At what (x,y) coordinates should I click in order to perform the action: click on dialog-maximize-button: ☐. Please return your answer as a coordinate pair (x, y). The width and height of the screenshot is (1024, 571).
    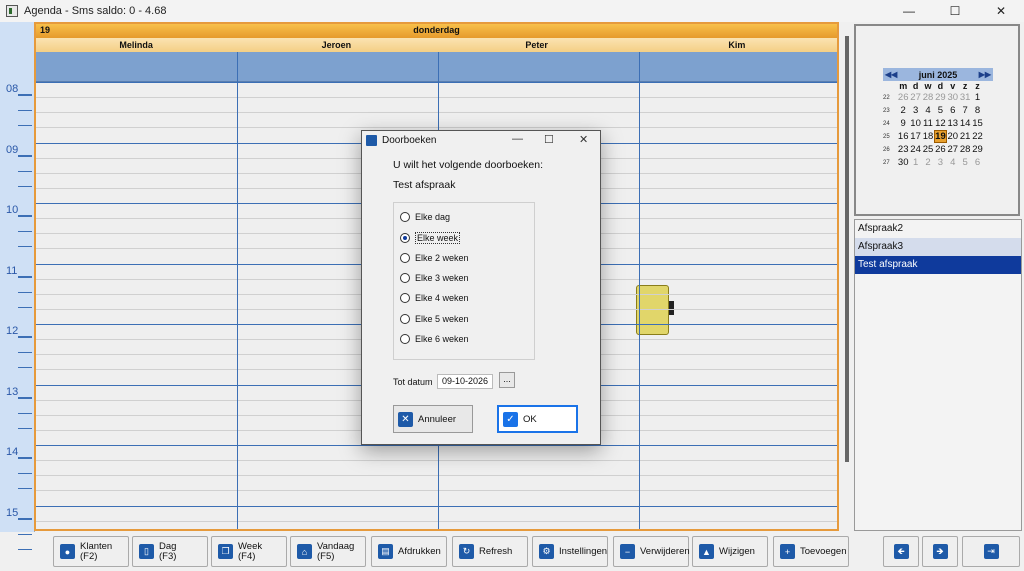
    Looking at the image, I should click on (549, 139).